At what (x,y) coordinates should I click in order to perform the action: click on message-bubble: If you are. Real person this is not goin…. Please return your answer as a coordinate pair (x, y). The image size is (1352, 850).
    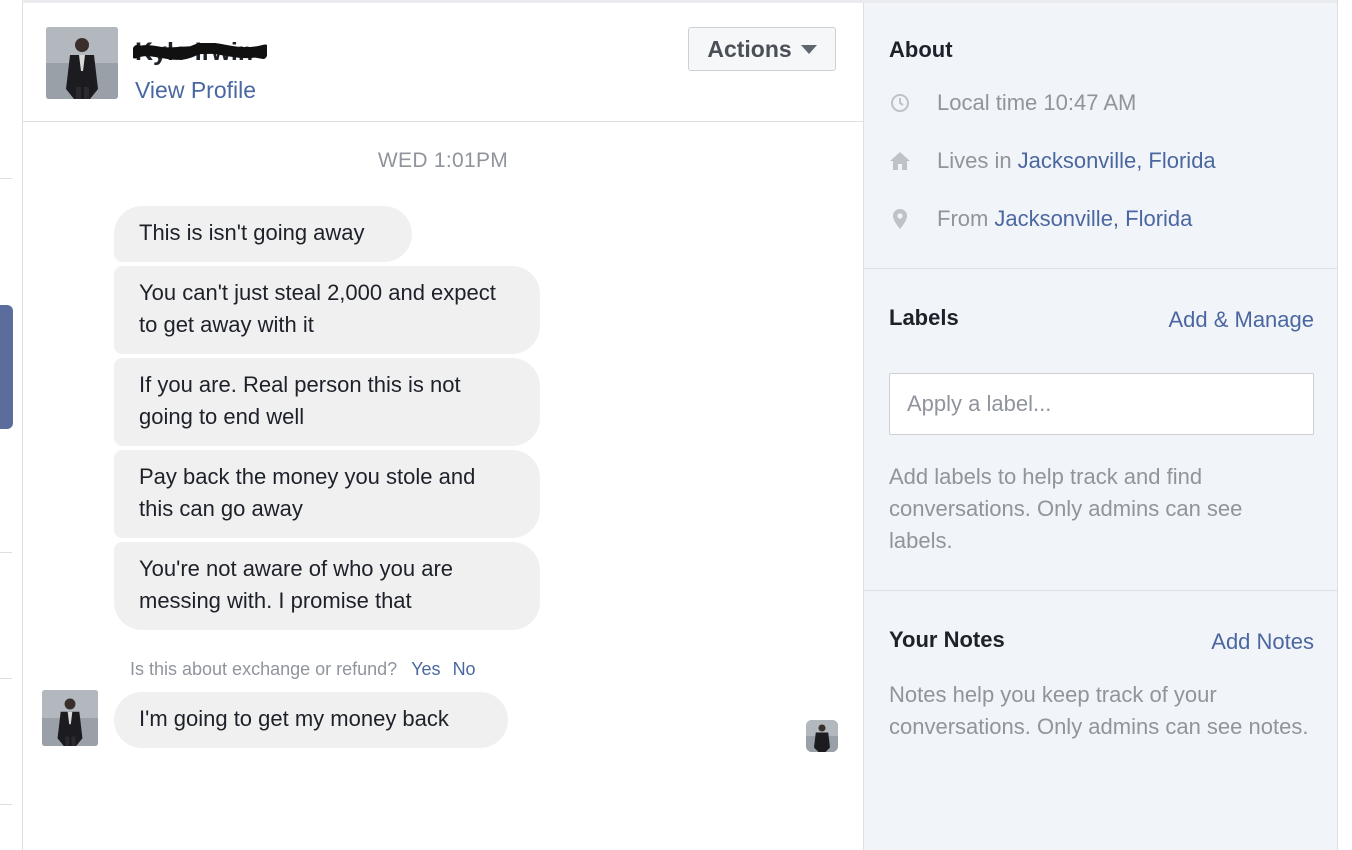
    Looking at the image, I should click on (327, 402).